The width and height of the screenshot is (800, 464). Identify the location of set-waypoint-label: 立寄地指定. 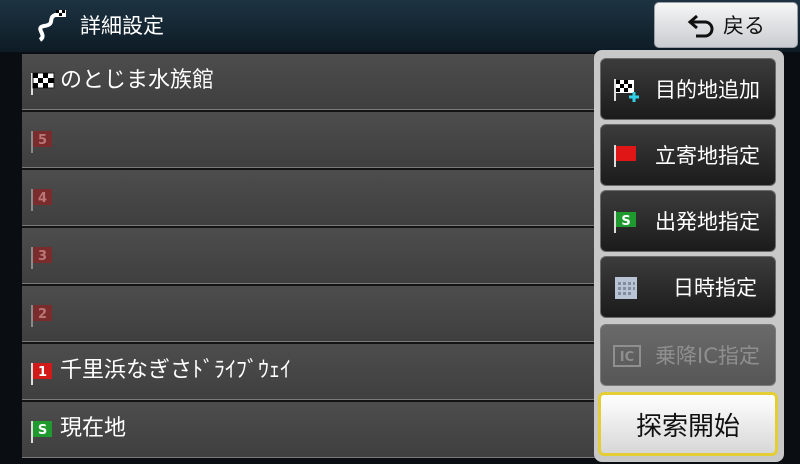
(707, 156).